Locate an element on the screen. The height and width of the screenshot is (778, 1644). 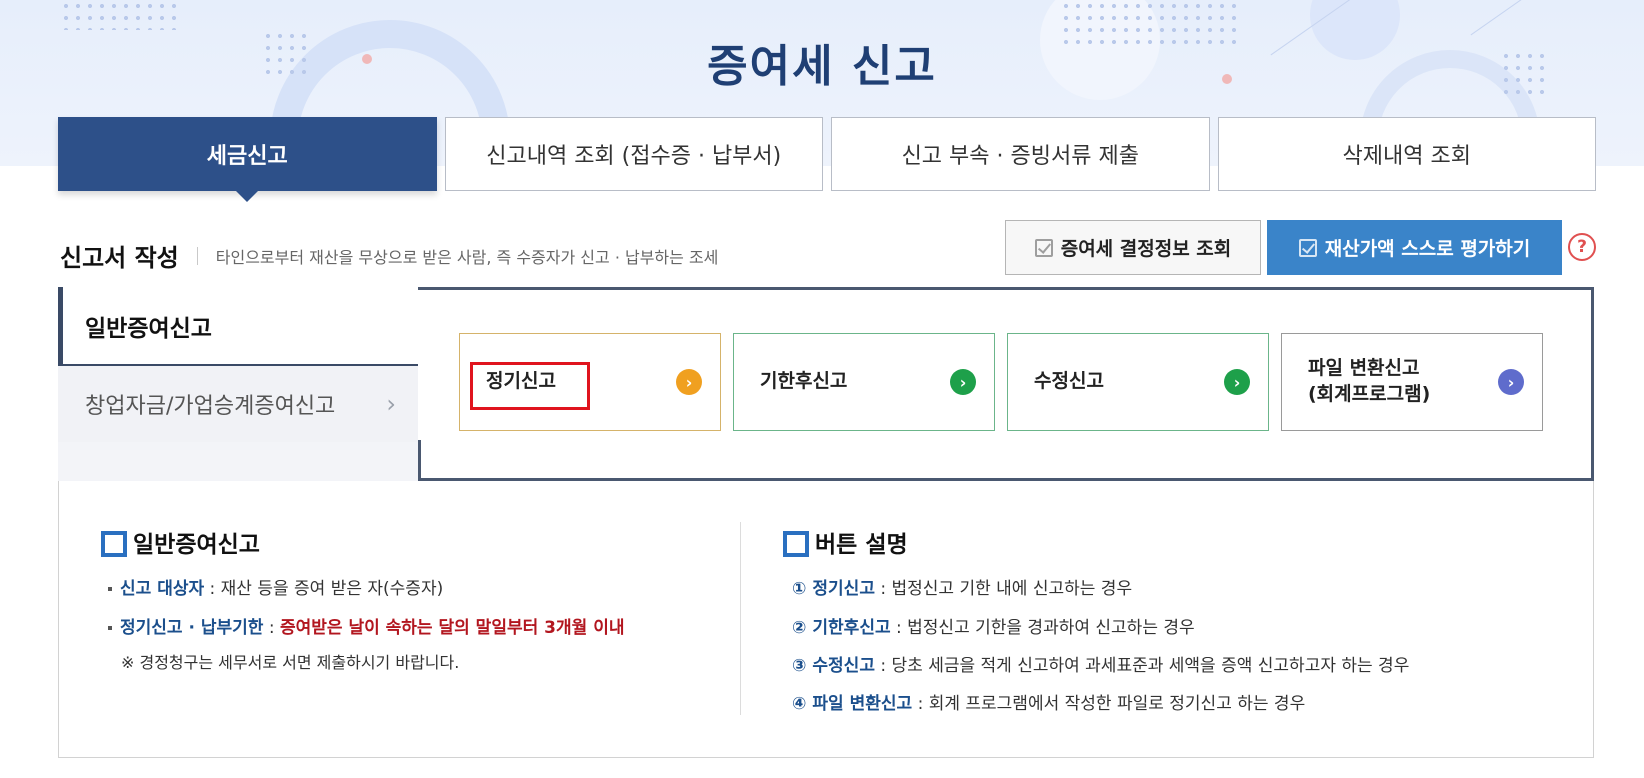
number-badge: ① is located at coordinates (799, 589).